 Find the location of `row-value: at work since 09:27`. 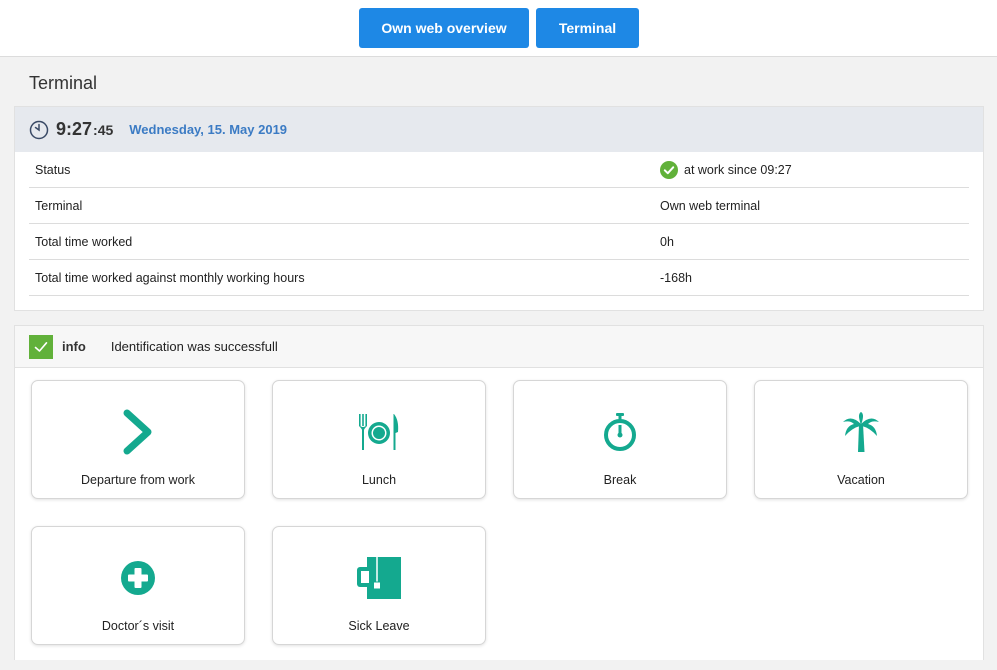

row-value: at work since 09:27 is located at coordinates (726, 169).